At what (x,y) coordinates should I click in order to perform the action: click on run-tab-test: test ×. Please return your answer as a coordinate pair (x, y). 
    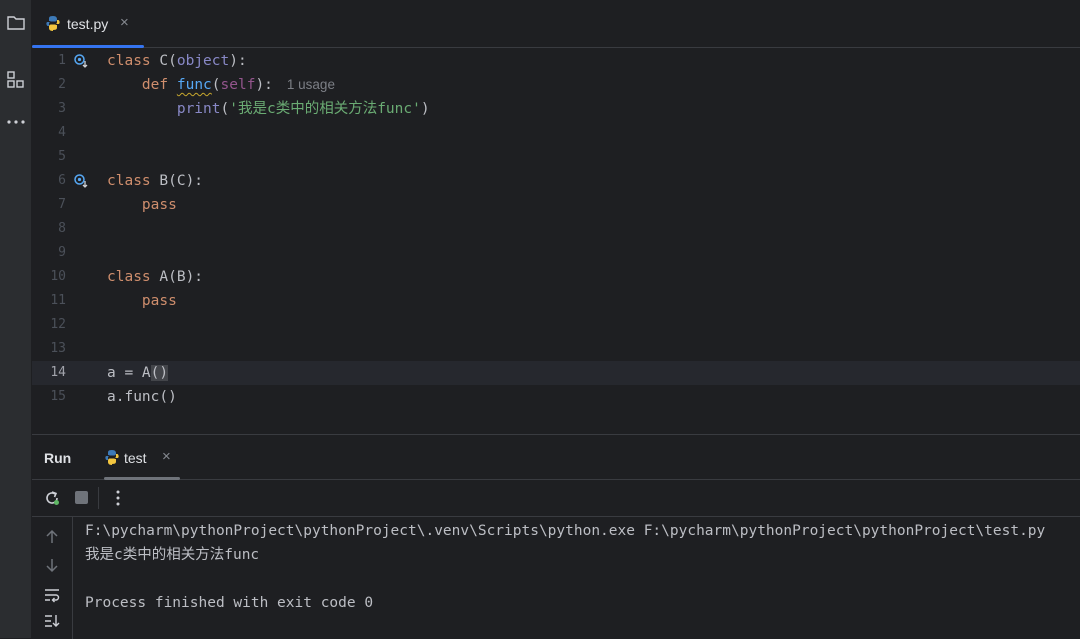
    Looking at the image, I should click on (142, 457).